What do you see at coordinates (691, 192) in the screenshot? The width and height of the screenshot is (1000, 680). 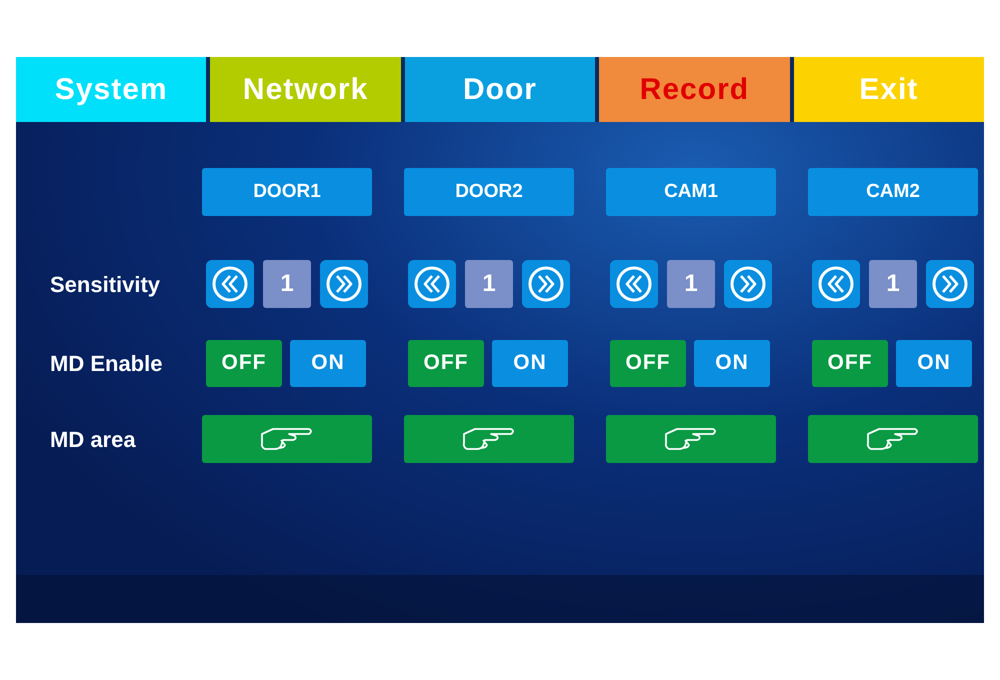 I see `camera-button: CAM1` at bounding box center [691, 192].